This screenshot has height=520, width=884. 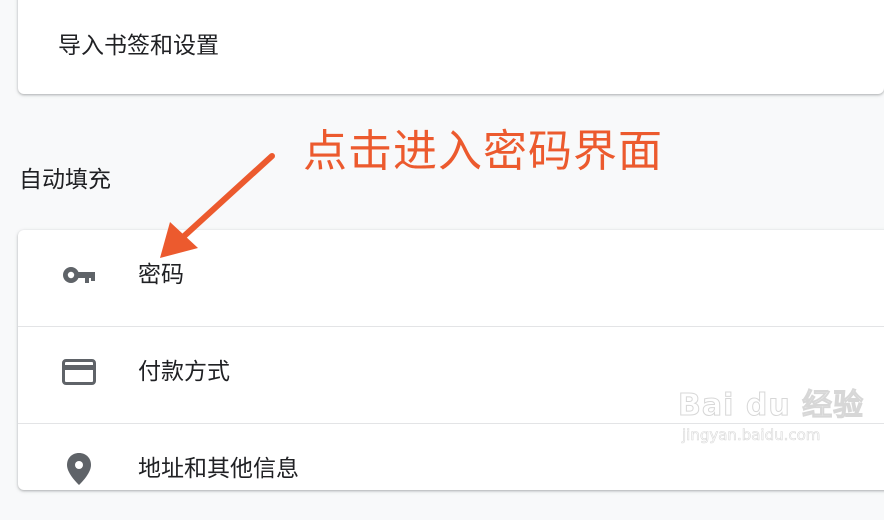 I want to click on location-pin-icon, so click(x=79, y=469).